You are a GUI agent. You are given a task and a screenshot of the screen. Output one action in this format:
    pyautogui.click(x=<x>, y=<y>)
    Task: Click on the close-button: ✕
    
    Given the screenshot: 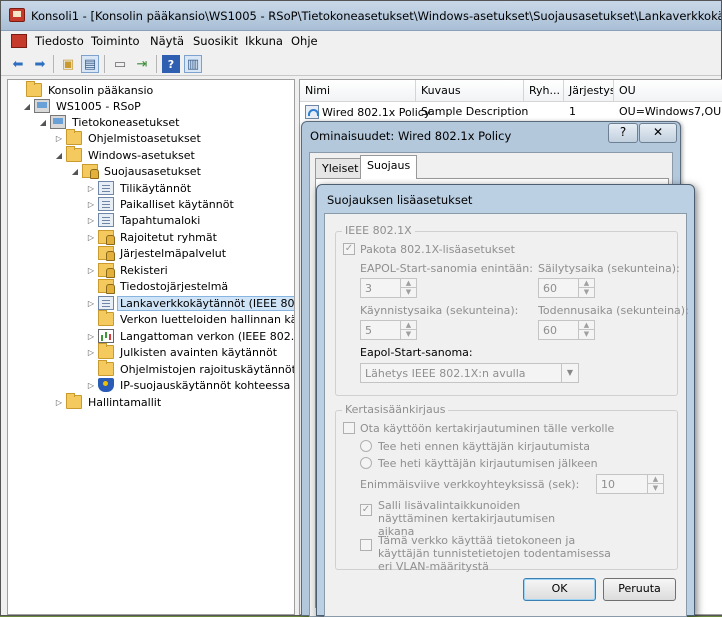 What is the action you would take?
    pyautogui.click(x=658, y=133)
    